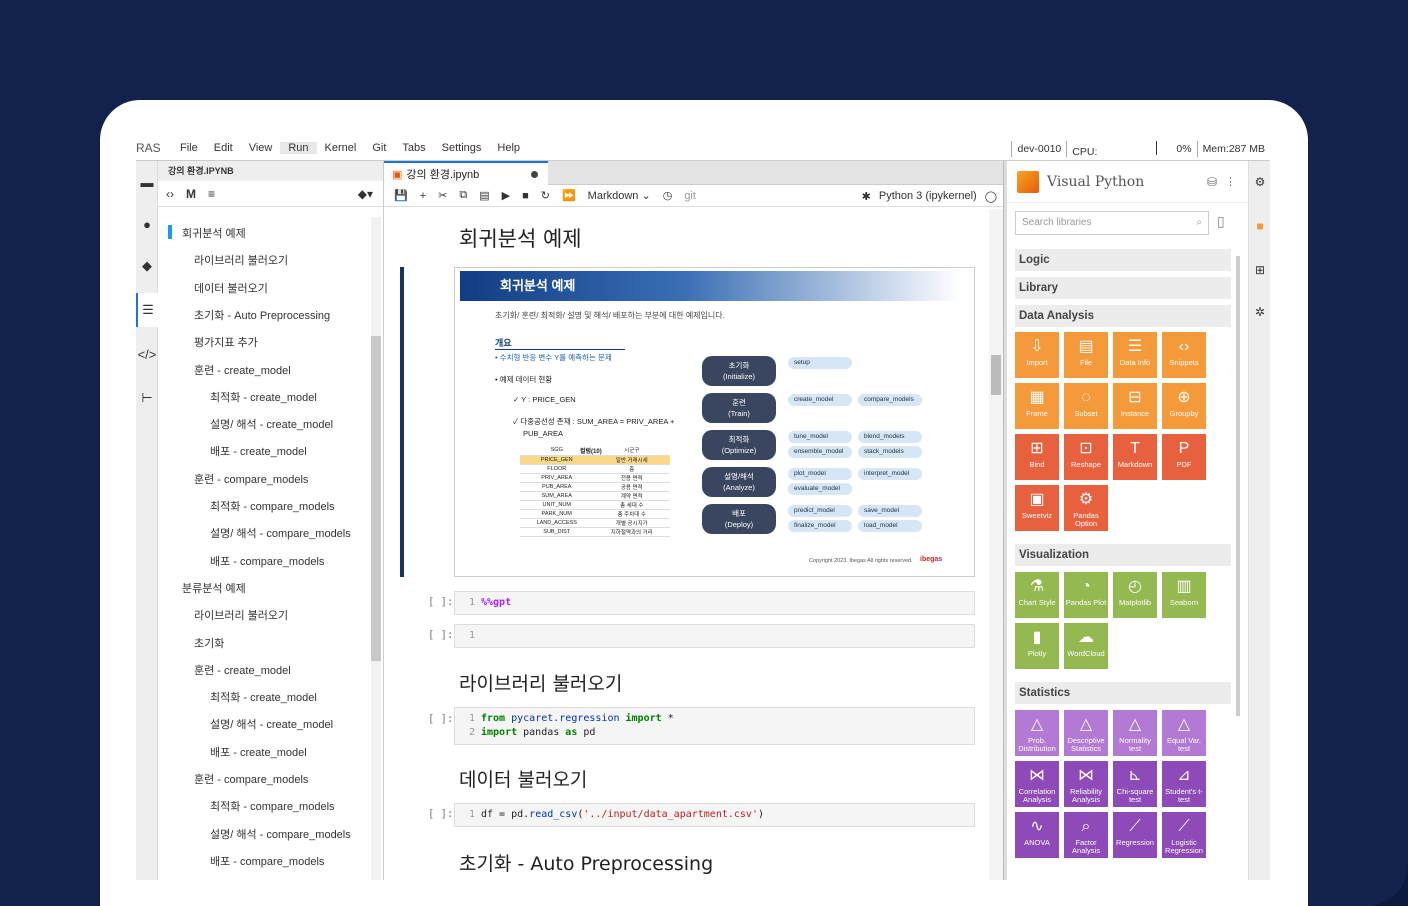 This screenshot has width=1408, height=906. What do you see at coordinates (147, 398) in the screenshot?
I see `tree-icon: ⊢` at bounding box center [147, 398].